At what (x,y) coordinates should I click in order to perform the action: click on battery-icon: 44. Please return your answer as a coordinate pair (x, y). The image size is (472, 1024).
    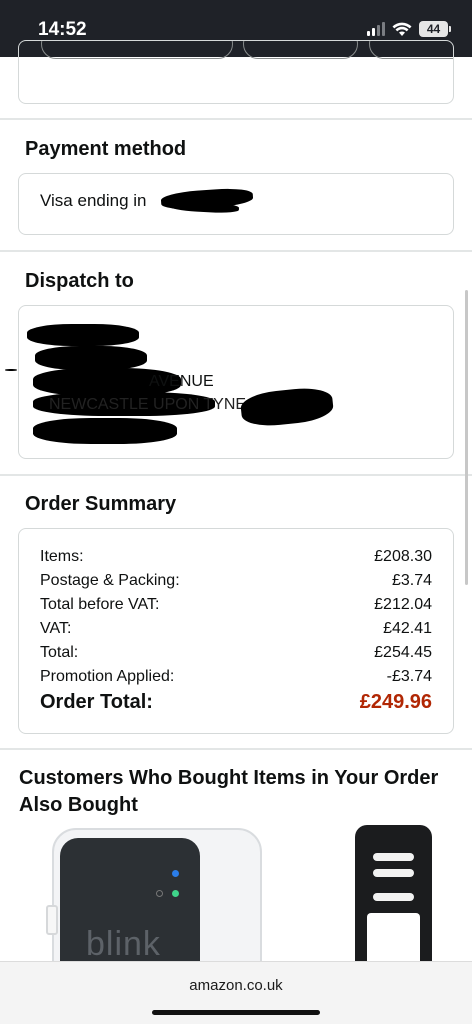
    Looking at the image, I should click on (435, 29).